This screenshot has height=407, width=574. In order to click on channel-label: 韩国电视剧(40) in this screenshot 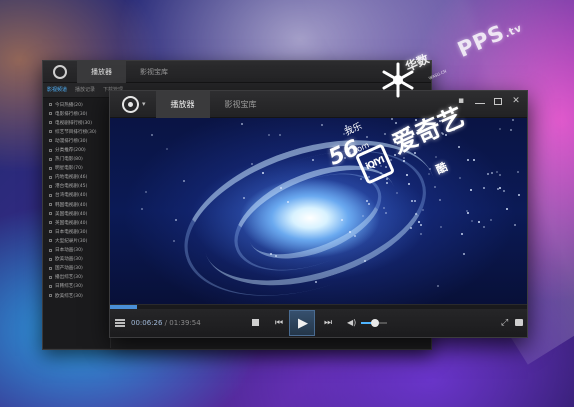, I will do `click(71, 205)`.